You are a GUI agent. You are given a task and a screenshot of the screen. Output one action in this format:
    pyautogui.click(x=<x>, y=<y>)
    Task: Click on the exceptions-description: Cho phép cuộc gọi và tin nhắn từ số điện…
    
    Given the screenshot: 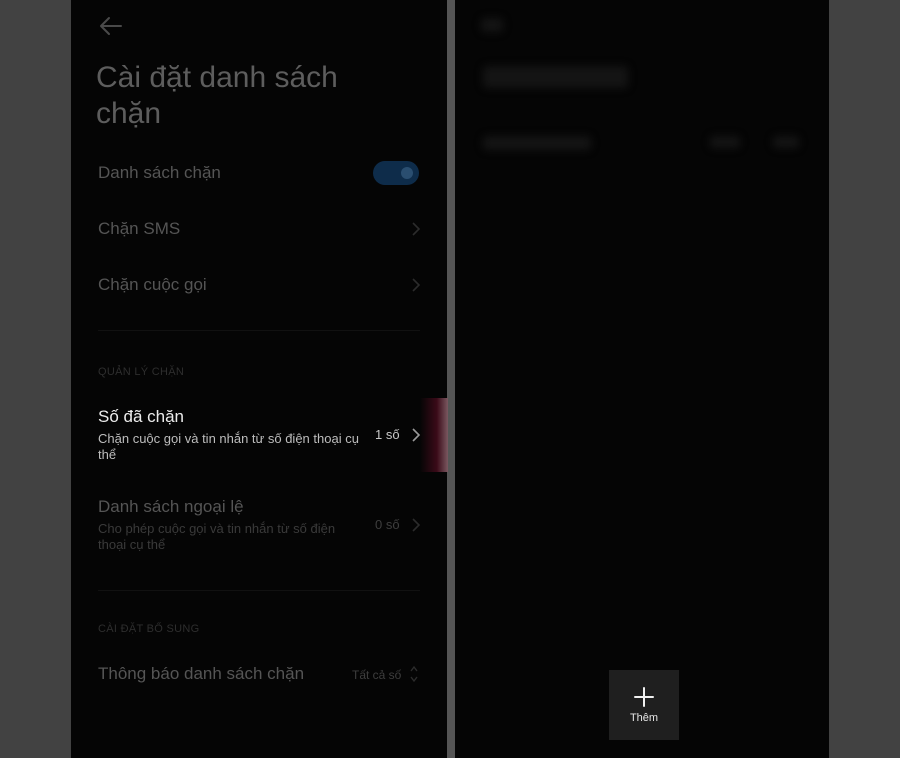 What is the action you would take?
    pyautogui.click(x=217, y=536)
    